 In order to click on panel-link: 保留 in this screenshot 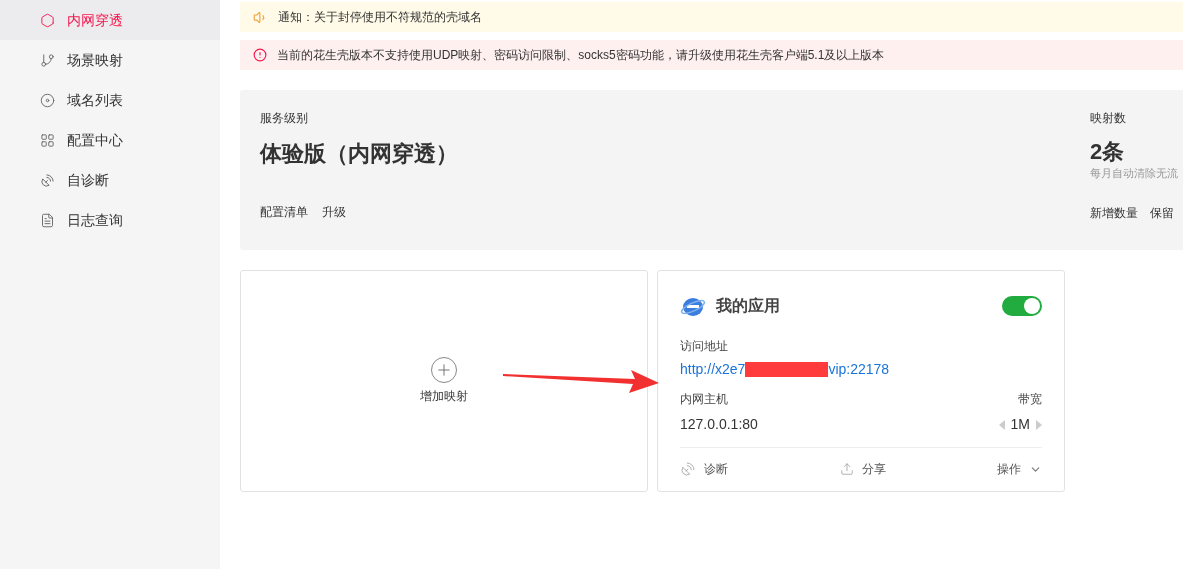, I will do `click(1162, 212)`.